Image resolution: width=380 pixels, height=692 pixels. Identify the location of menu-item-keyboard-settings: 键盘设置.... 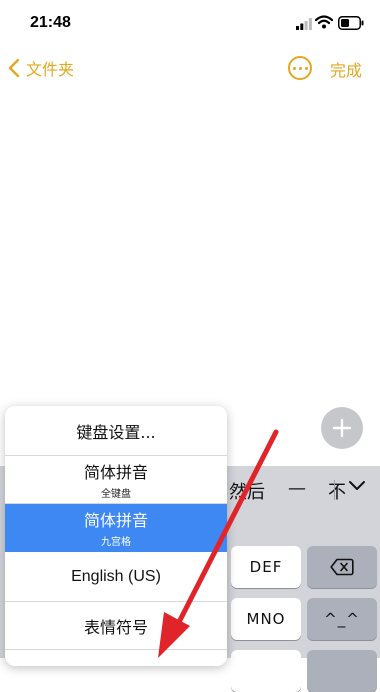
(116, 431).